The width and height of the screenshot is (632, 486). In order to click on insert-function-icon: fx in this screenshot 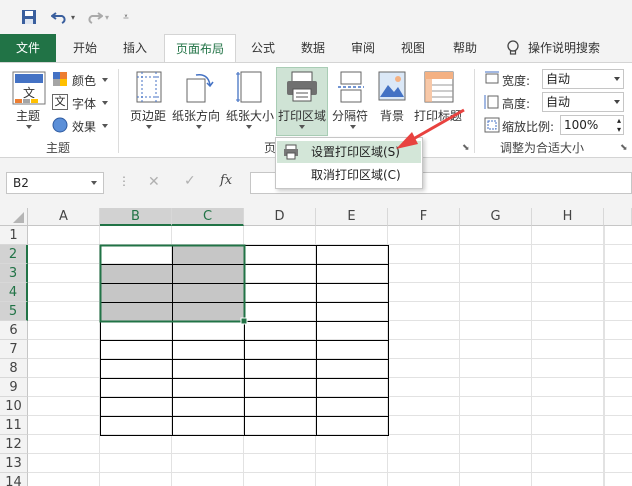, I will do `click(226, 180)`.